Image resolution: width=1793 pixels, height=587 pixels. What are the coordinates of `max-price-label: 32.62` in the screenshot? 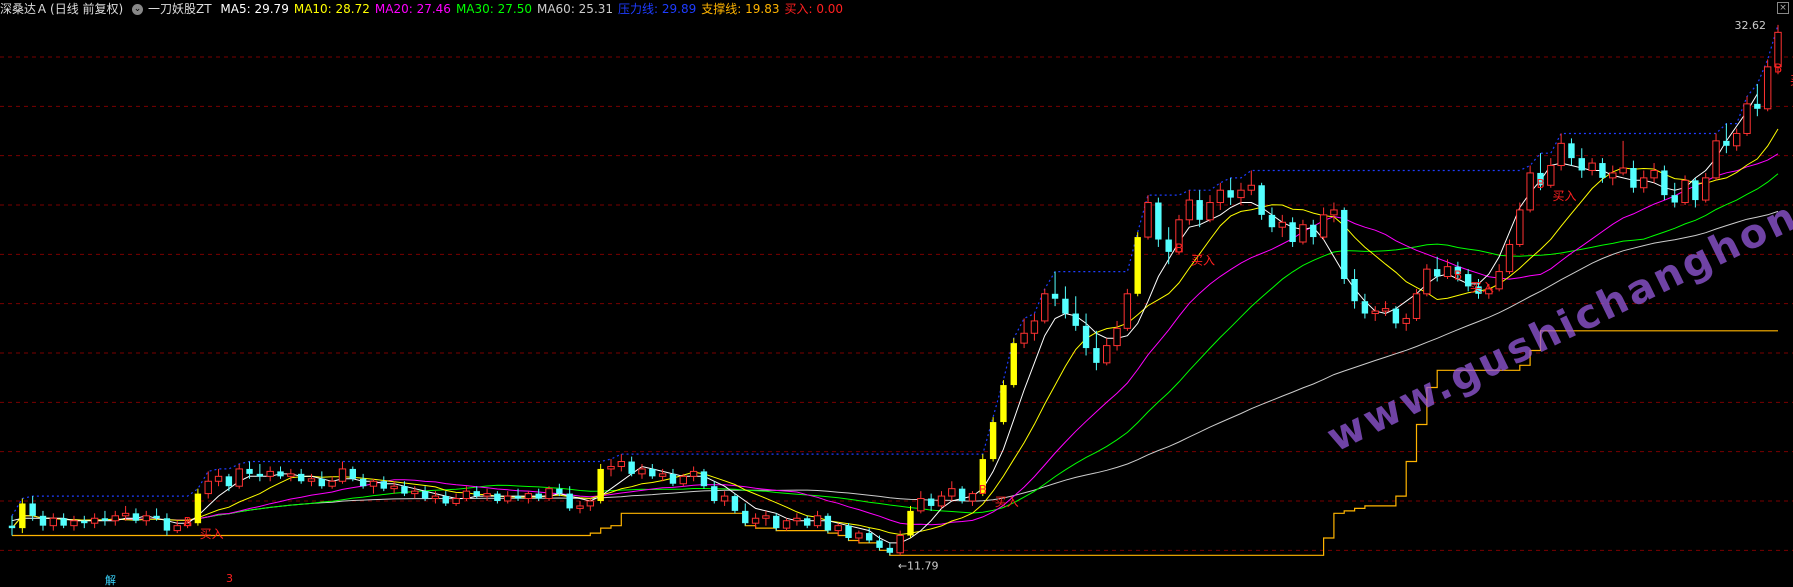 It's located at (1751, 25).